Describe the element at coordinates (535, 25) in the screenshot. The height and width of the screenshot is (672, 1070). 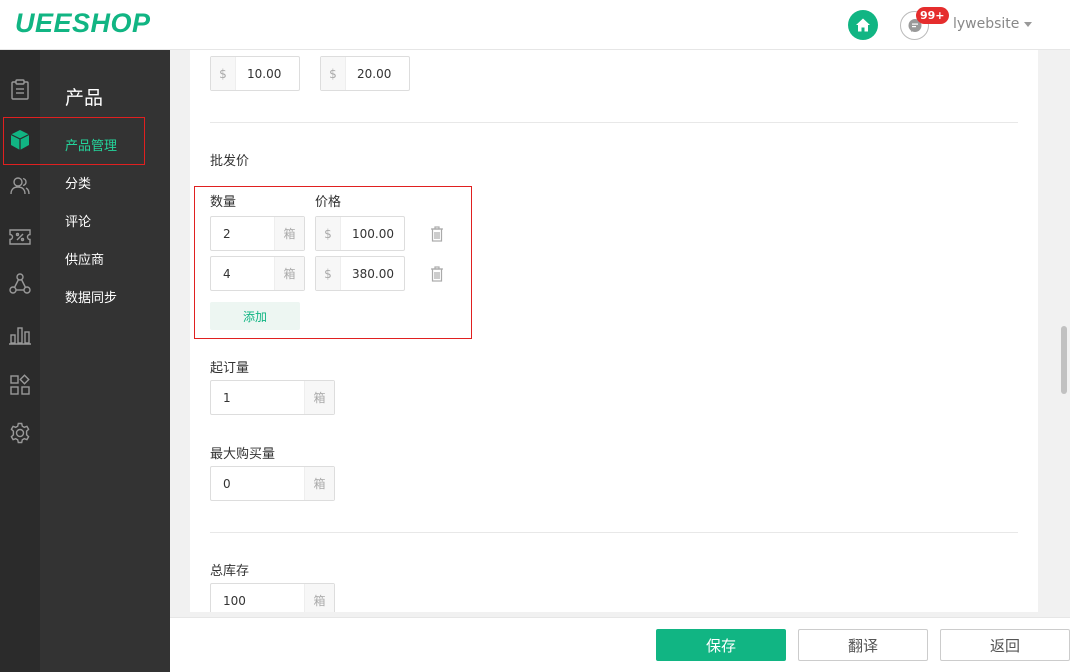
I see `top-bar: UEESHOP 99+ lywebsite` at that location.